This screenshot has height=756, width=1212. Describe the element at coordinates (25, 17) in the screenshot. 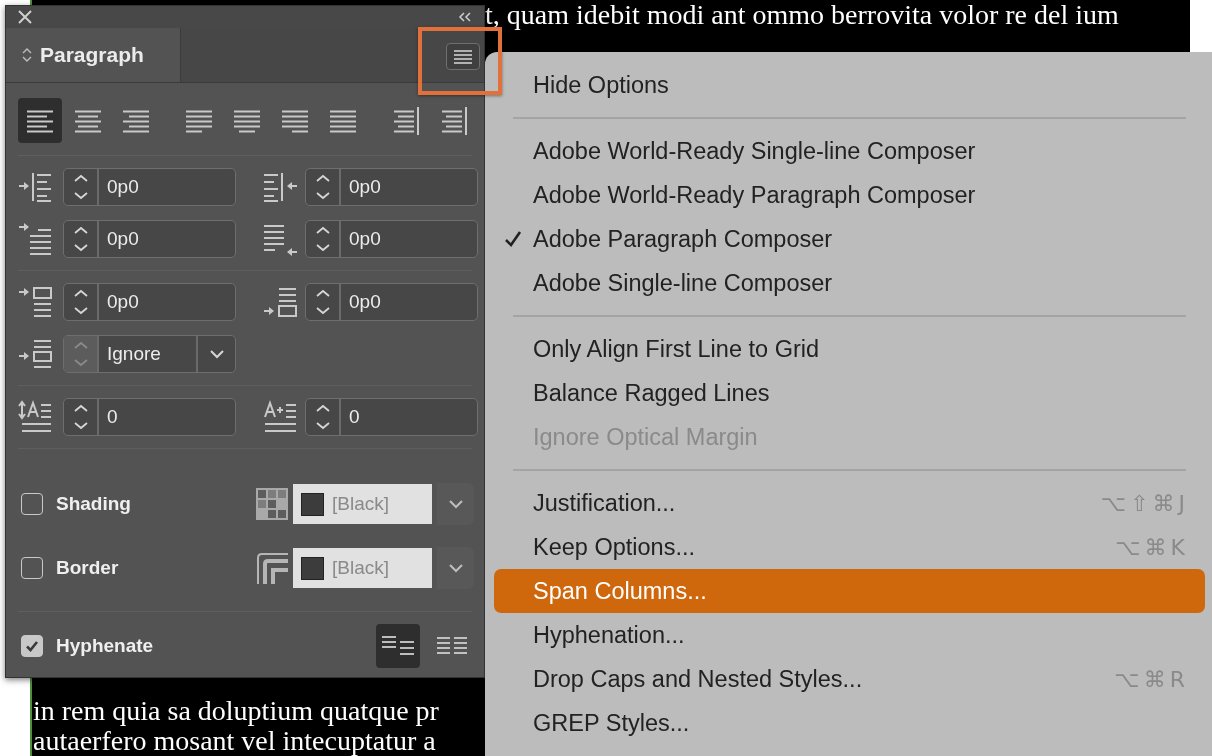

I see `close-icon` at that location.